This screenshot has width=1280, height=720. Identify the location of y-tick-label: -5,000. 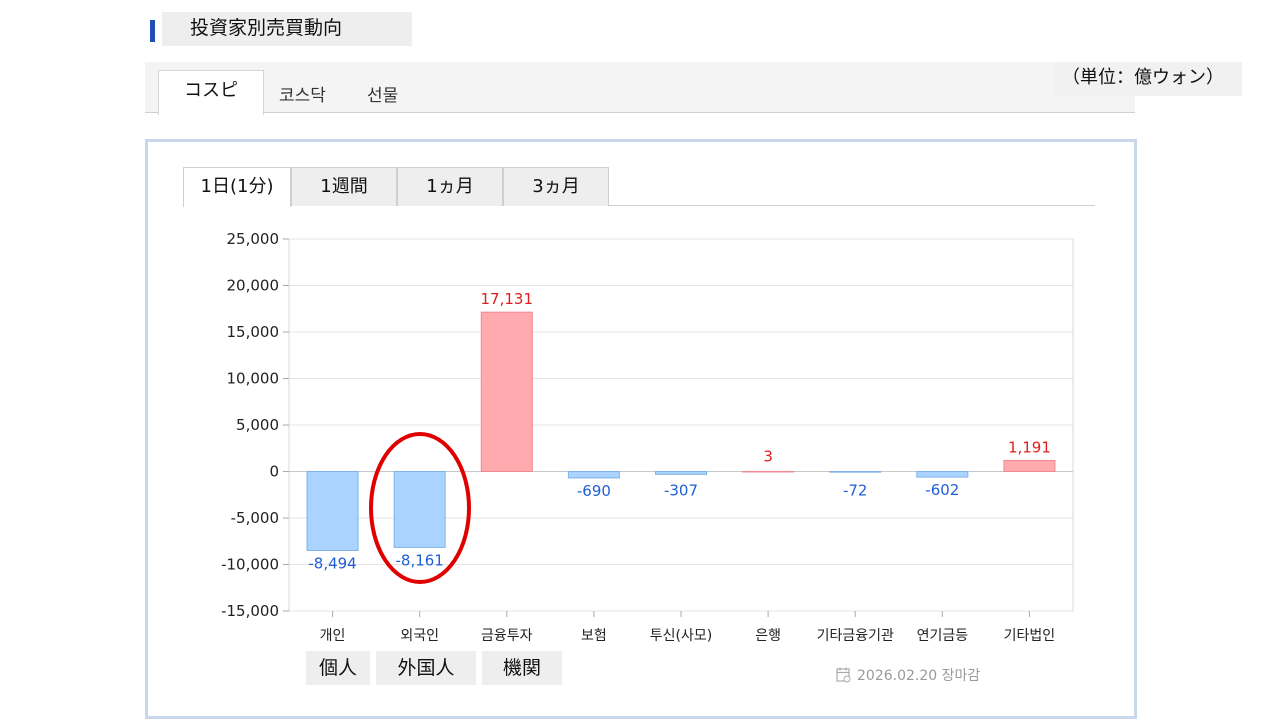
(255, 518).